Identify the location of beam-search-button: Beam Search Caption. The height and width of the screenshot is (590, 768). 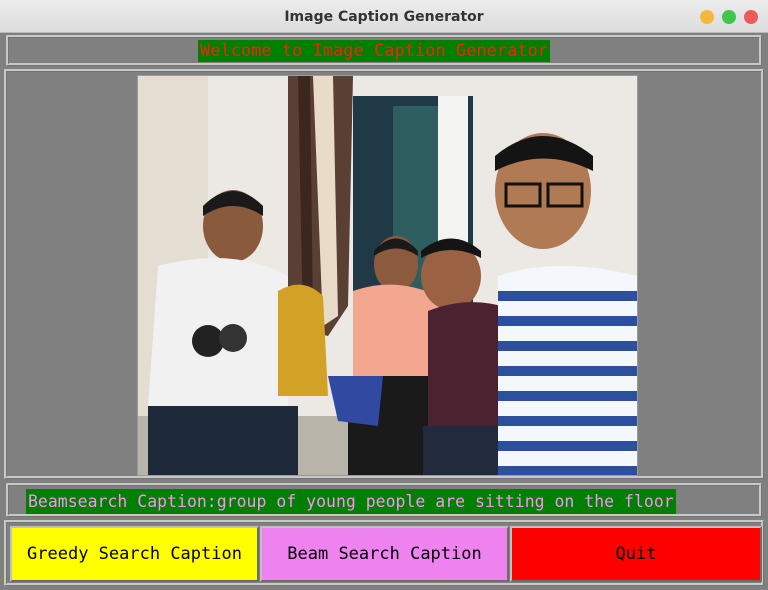
(384, 554).